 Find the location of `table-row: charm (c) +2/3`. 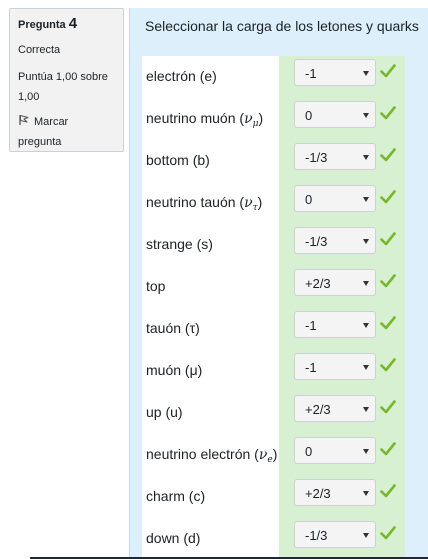

table-row: charm (c) +2/3 is located at coordinates (273, 497).